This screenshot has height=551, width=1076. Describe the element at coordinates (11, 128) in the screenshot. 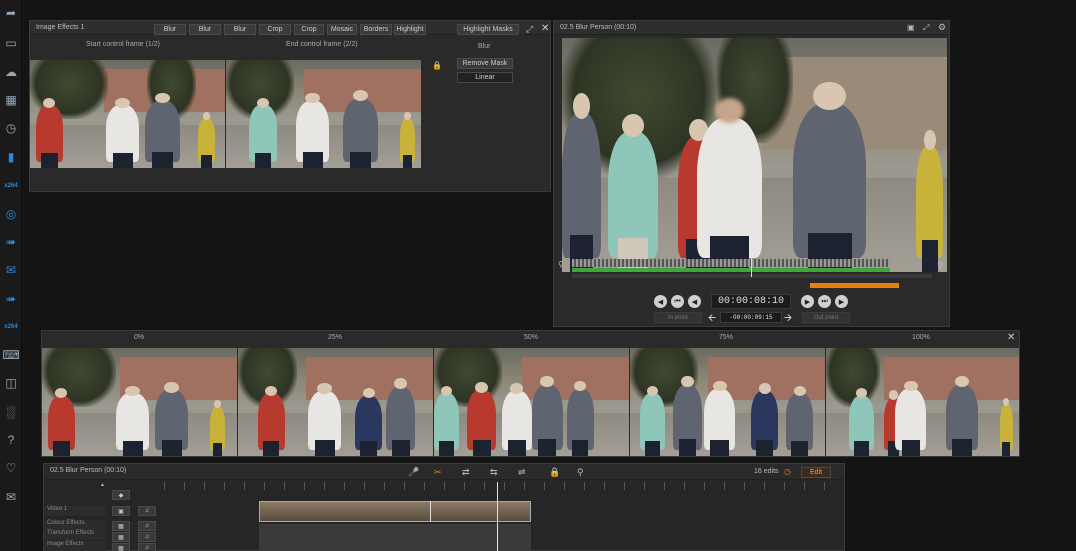

I see `history-icon: ◷` at that location.